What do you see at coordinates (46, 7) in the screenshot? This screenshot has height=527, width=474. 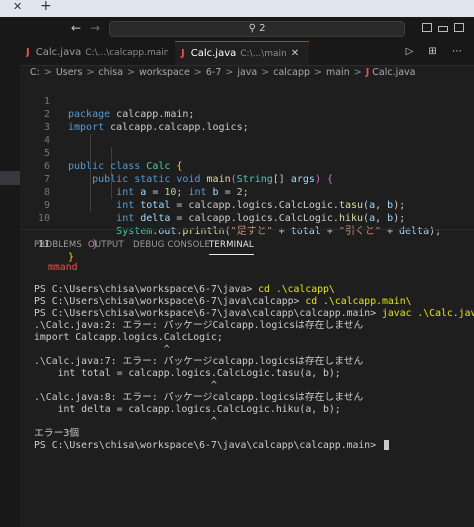 I see `new-tab-button: +` at bounding box center [46, 7].